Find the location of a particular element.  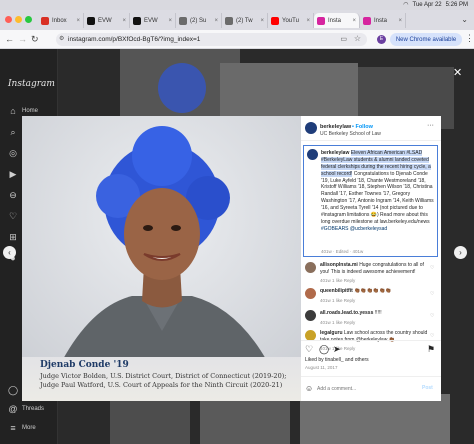

zoom-window-button is located at coordinates (28, 19).